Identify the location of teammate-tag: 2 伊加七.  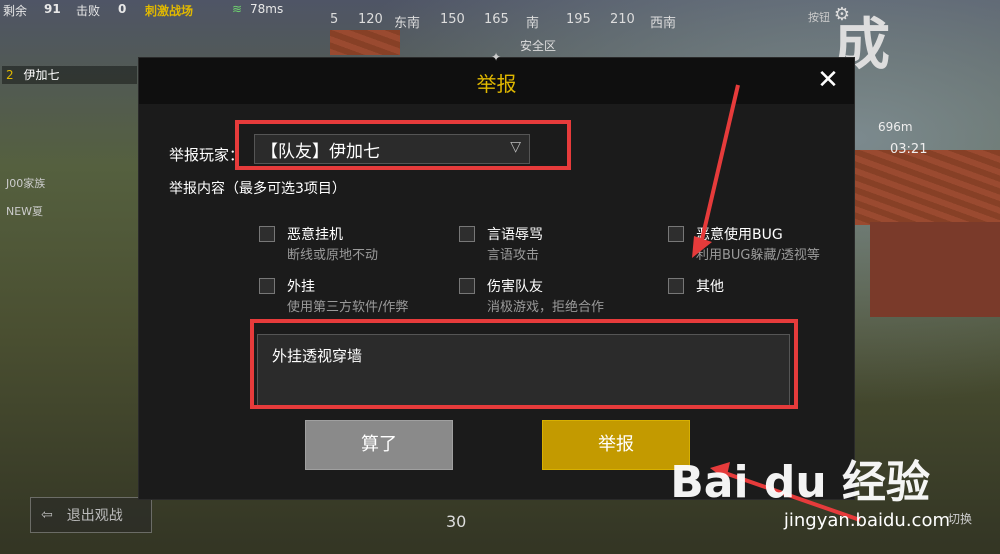
(69, 75).